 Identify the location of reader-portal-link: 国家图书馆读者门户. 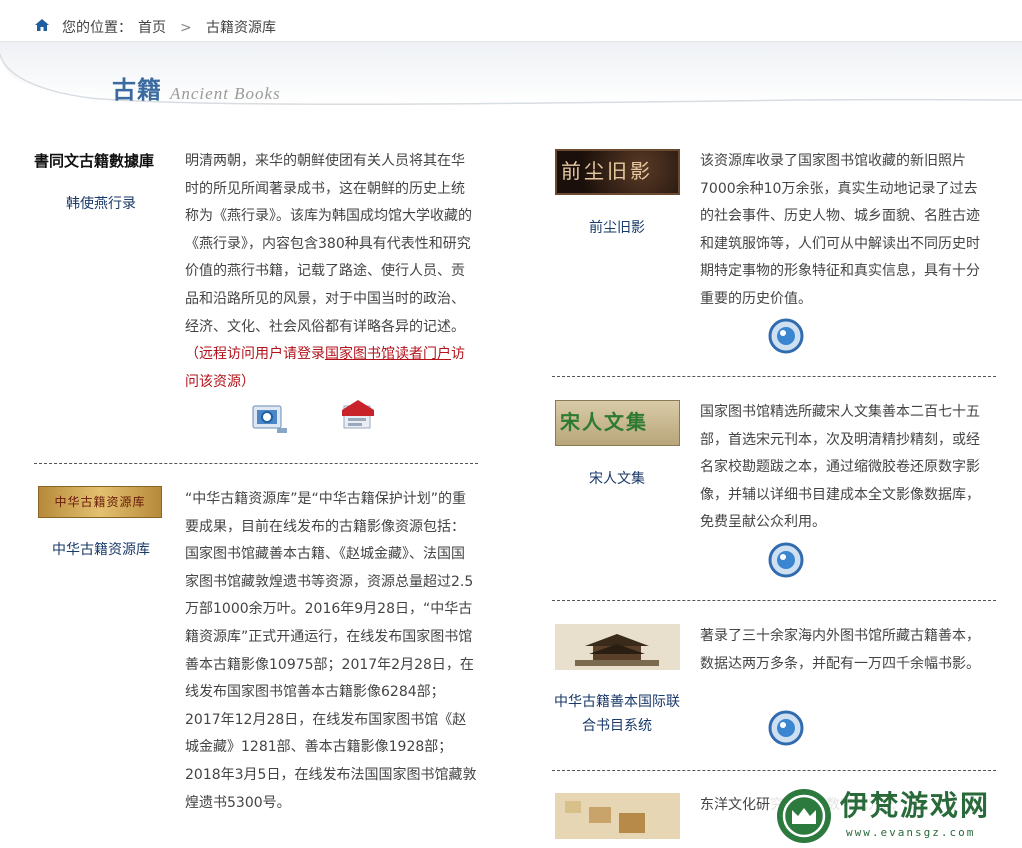
(388, 354).